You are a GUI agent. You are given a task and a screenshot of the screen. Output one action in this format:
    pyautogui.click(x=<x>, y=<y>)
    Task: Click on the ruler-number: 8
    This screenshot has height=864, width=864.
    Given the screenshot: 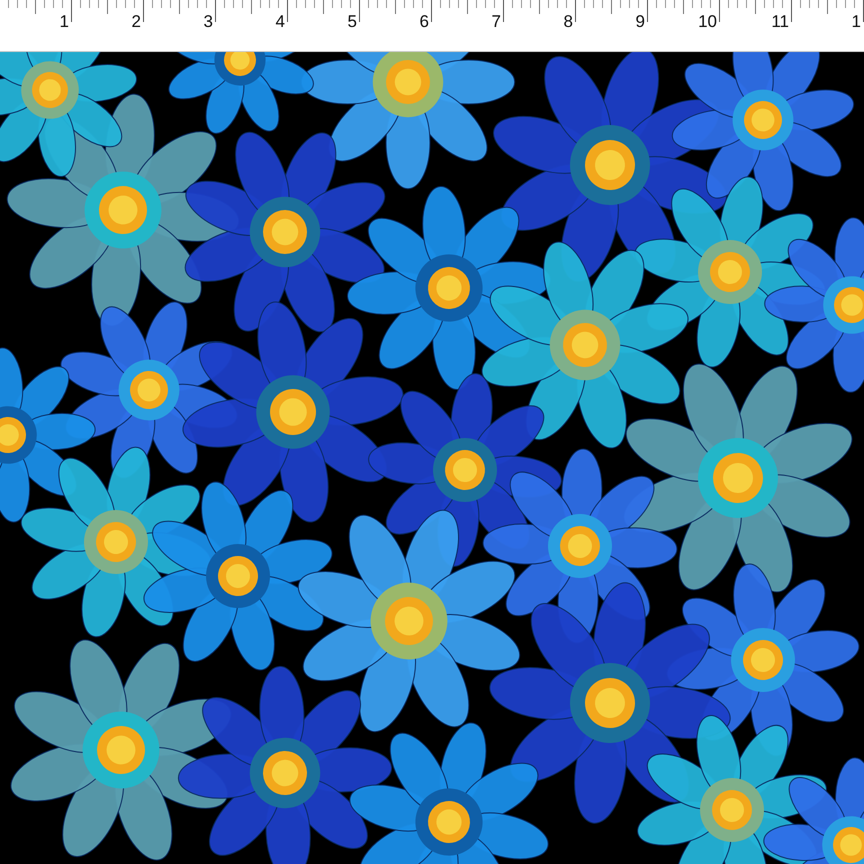 What is the action you would take?
    pyautogui.click(x=568, y=22)
    